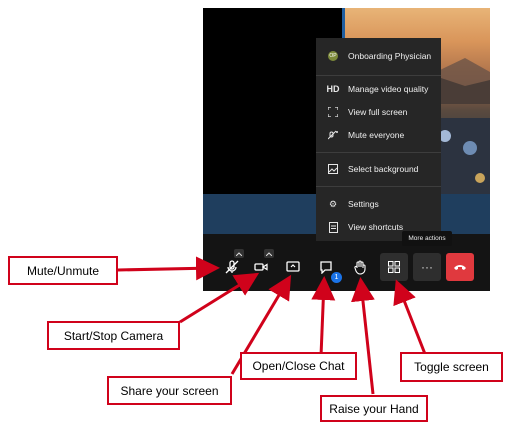 This screenshot has width=505, height=422. What do you see at coordinates (298, 366) in the screenshot?
I see `callout-open-close-chat: Open/Close Chat` at bounding box center [298, 366].